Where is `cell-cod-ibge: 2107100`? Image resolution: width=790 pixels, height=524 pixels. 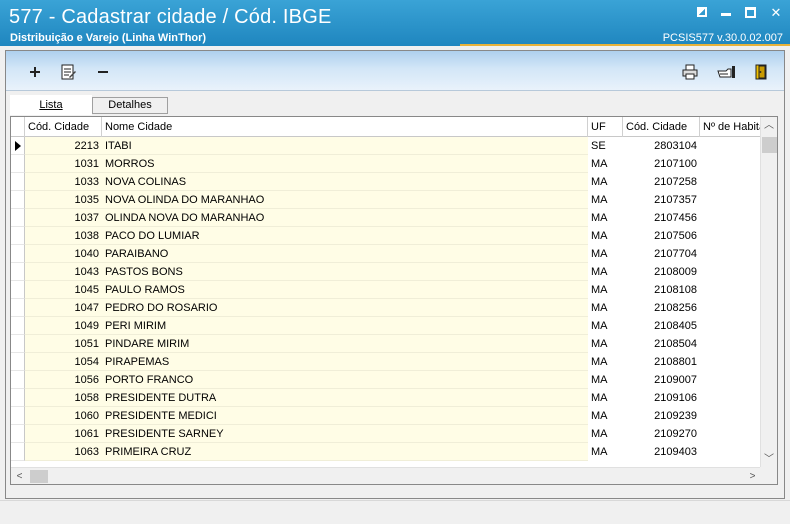 cell-cod-ibge: 2107100 is located at coordinates (661, 164).